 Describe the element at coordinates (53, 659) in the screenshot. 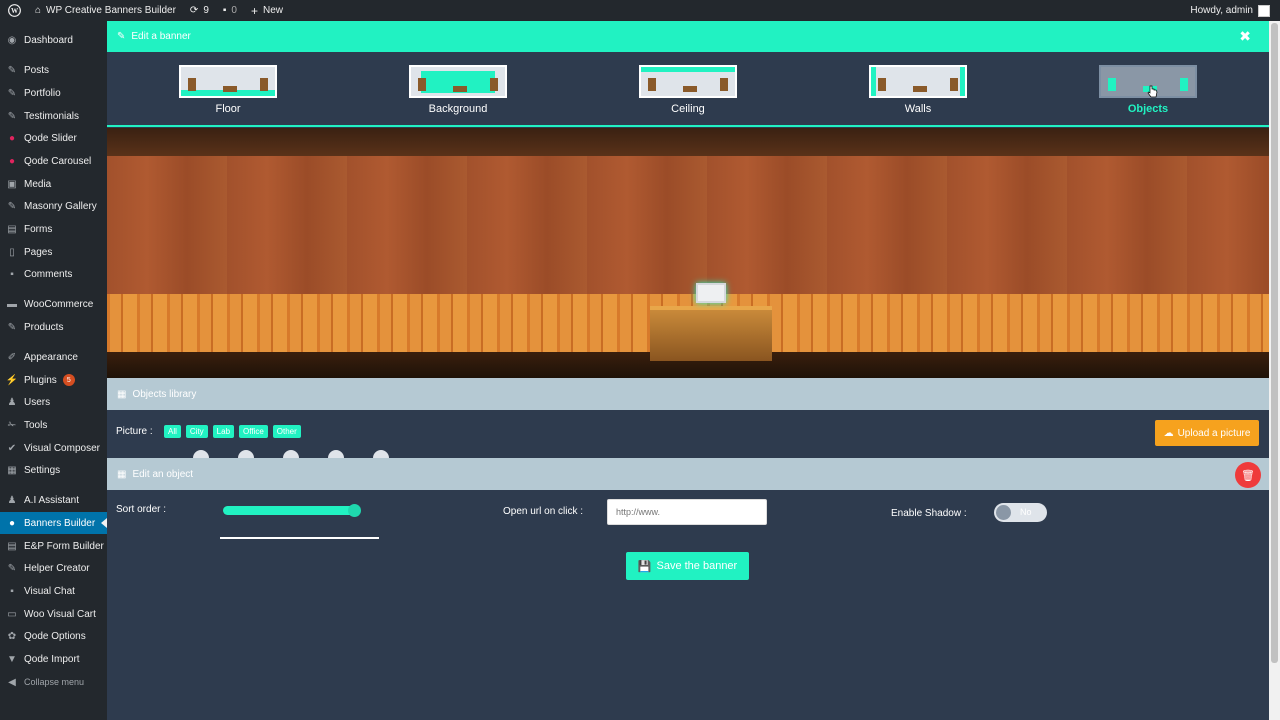

I see `sidebar-item-qode-import: ▼ Qode Import` at that location.